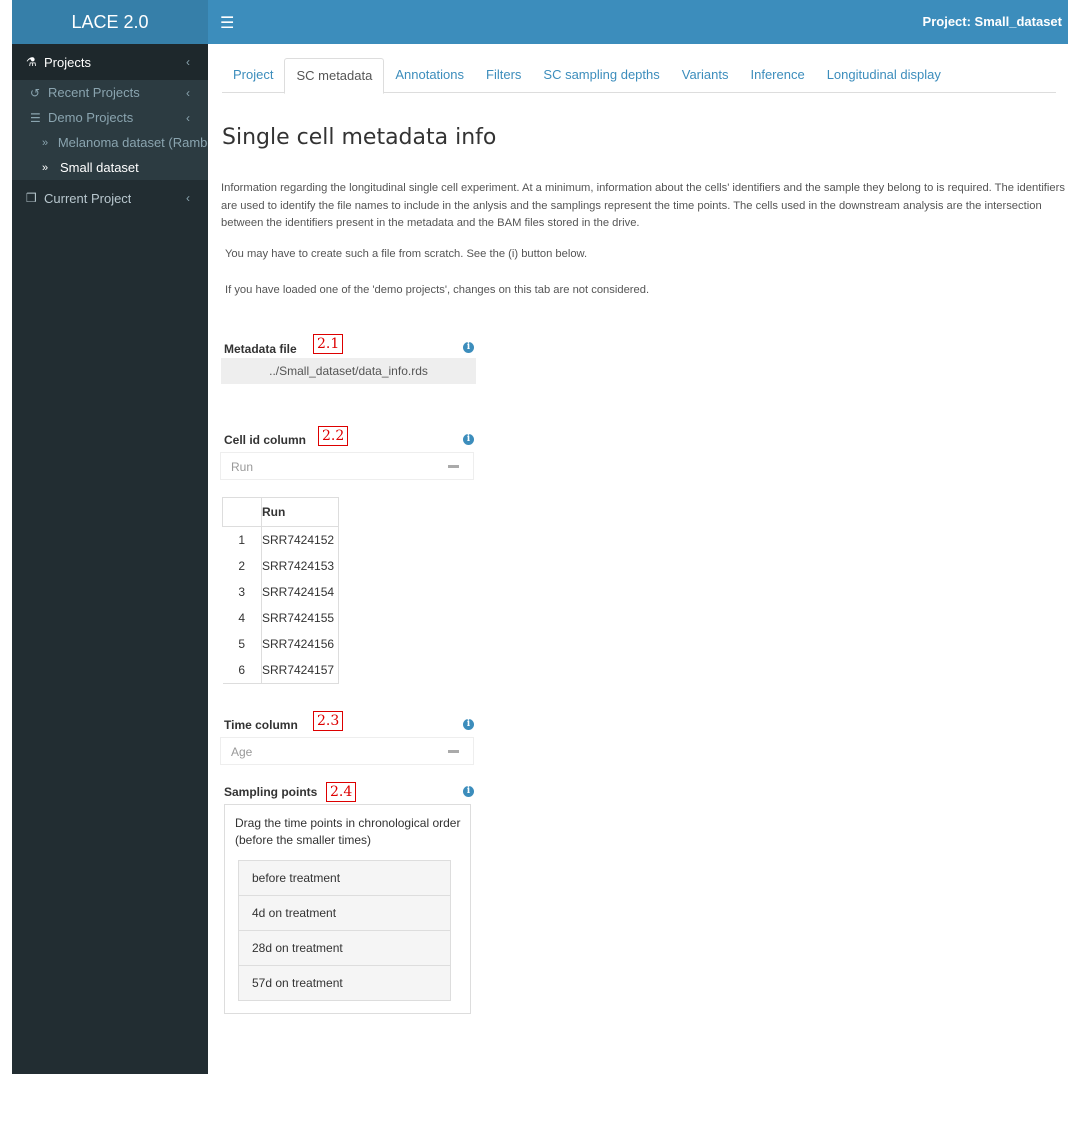 Image resolution: width=1080 pixels, height=1133 pixels. Describe the element at coordinates (242, 752) in the screenshot. I see `select-value: Age` at that location.